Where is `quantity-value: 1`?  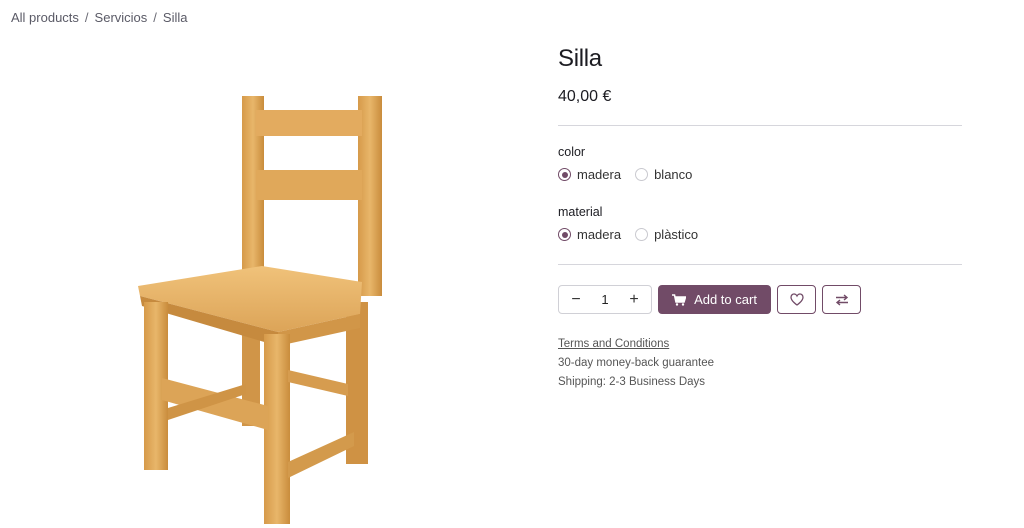 quantity-value: 1 is located at coordinates (604, 299).